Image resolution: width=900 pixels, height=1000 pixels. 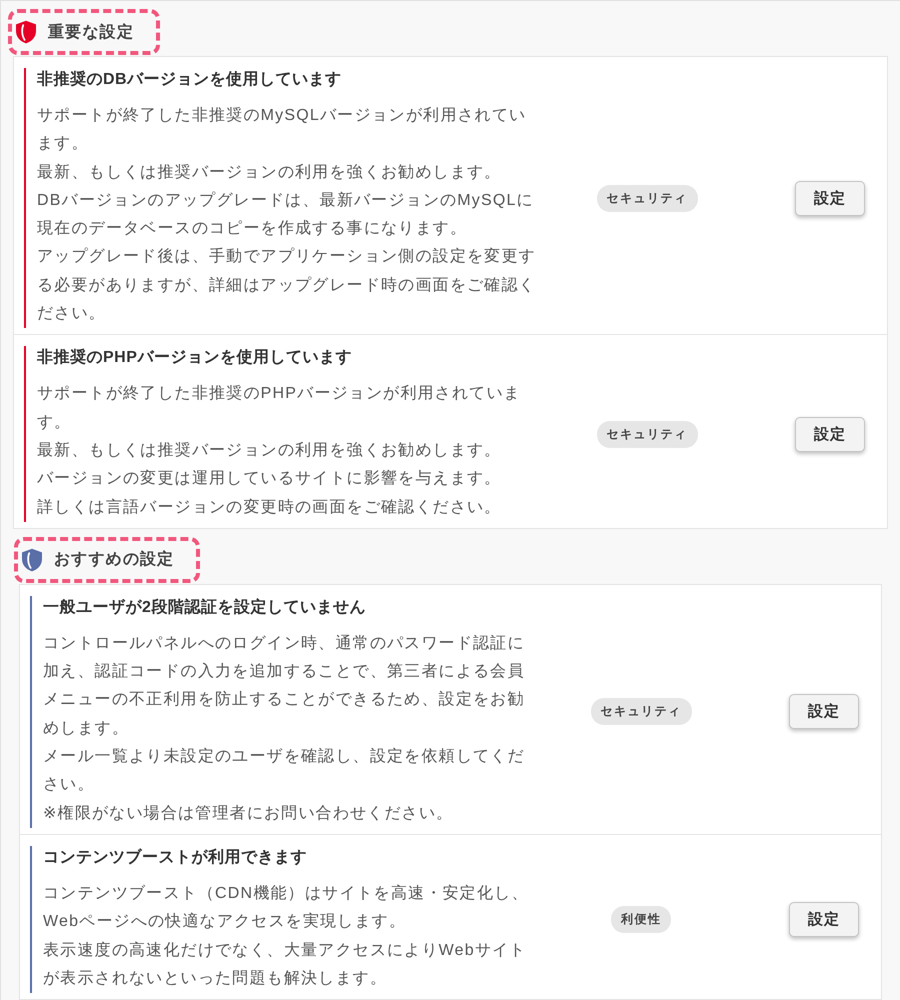 What do you see at coordinates (205, 607) in the screenshot?
I see `item-title: 一般ユーザが2段階認証を設定していません` at bounding box center [205, 607].